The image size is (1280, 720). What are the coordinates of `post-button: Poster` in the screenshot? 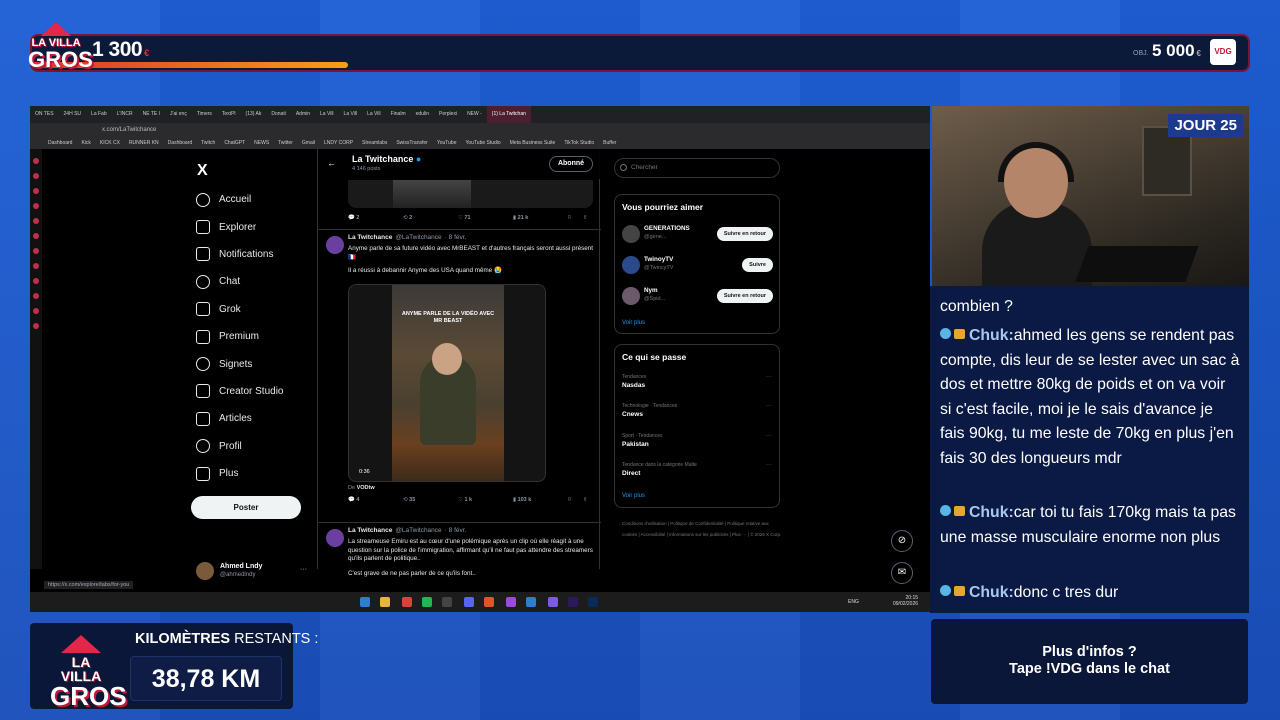 It's located at (246, 507).